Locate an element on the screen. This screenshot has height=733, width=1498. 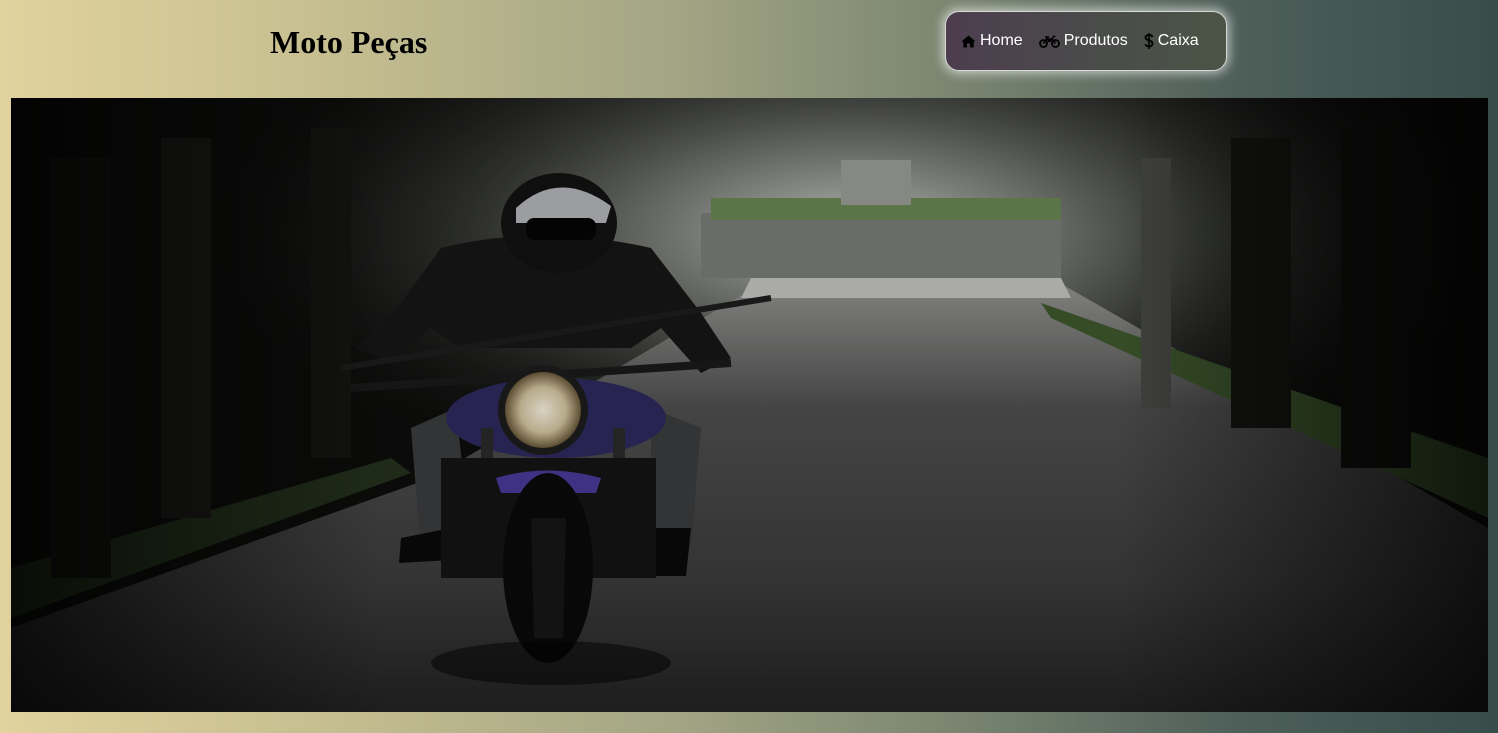
nav-home-label: Home is located at coordinates (1001, 40).